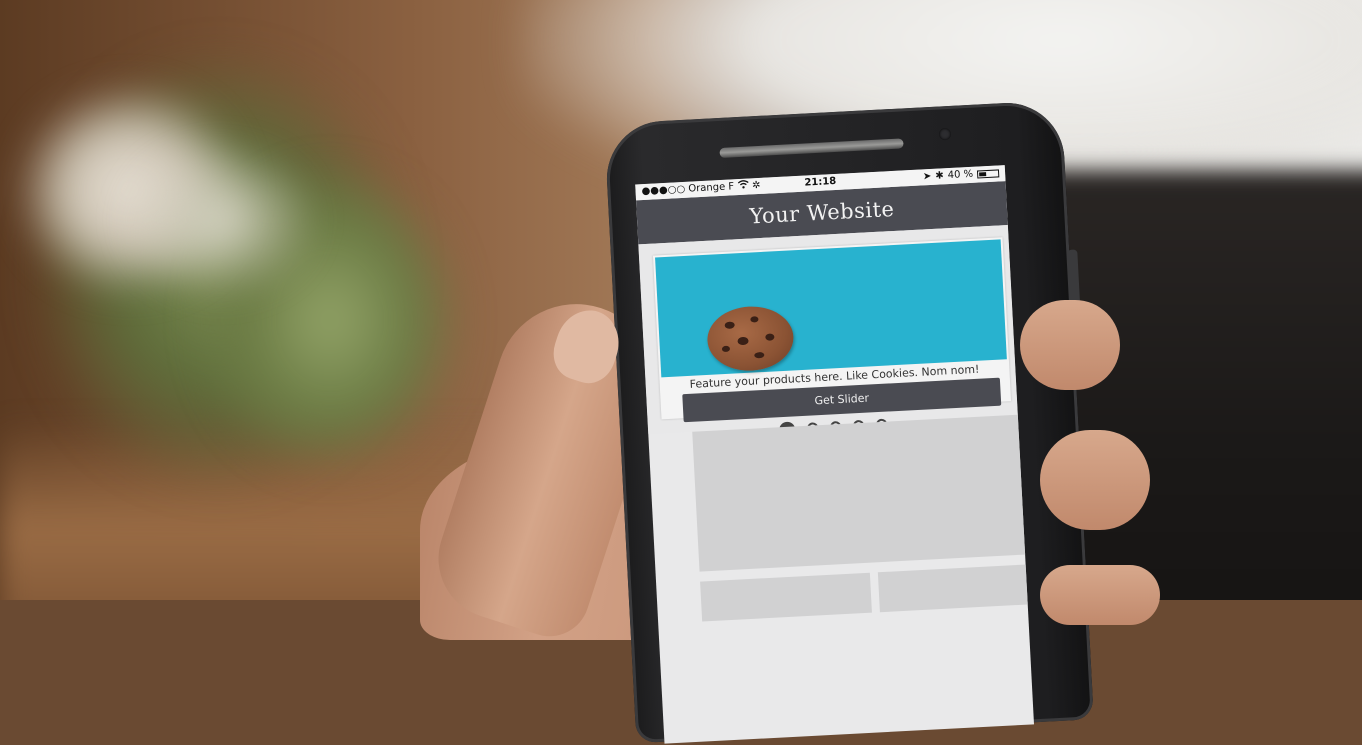 The height and width of the screenshot is (745, 1362). I want to click on slide-image, so click(831, 308).